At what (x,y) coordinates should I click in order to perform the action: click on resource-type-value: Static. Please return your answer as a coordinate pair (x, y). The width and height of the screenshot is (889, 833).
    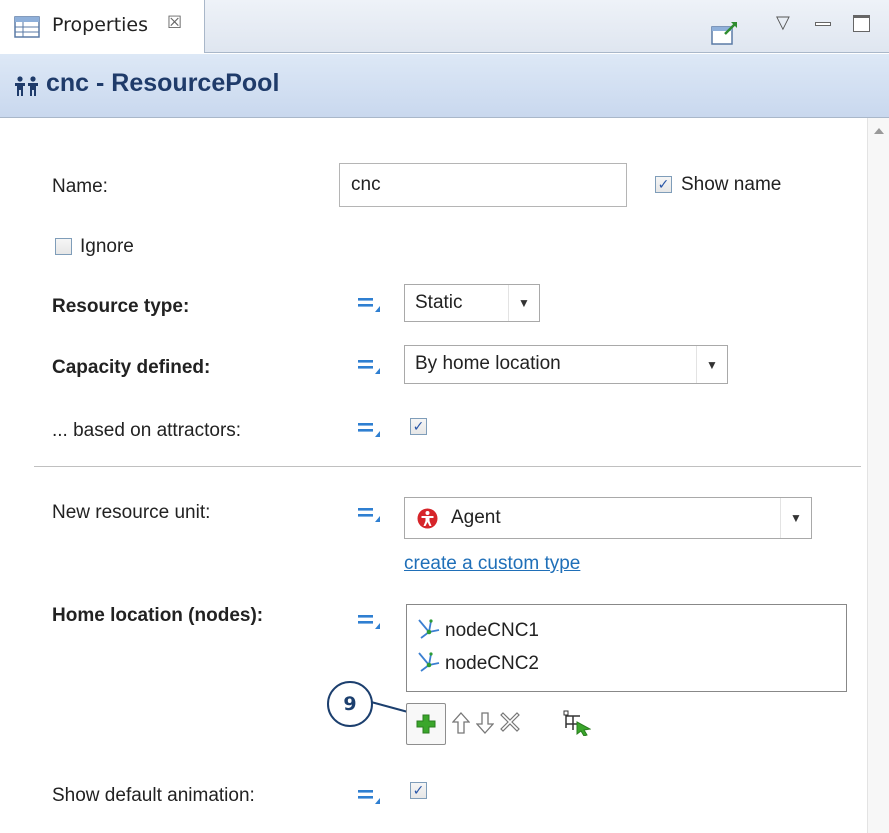
    Looking at the image, I should click on (439, 302).